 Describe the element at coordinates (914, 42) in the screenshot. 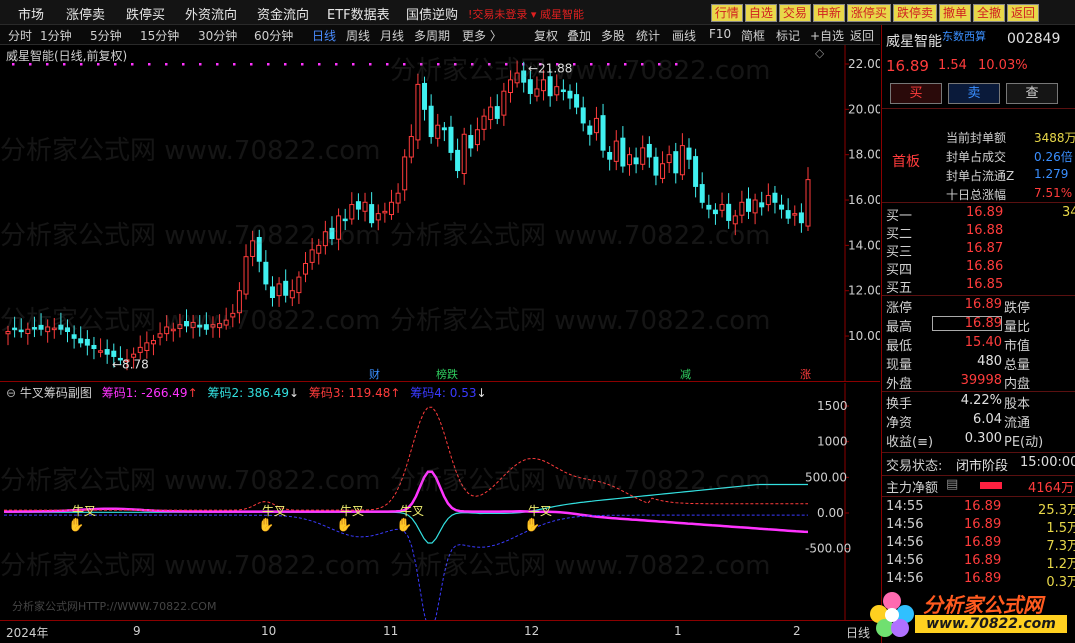

I see `stock-name: 威星智能` at that location.